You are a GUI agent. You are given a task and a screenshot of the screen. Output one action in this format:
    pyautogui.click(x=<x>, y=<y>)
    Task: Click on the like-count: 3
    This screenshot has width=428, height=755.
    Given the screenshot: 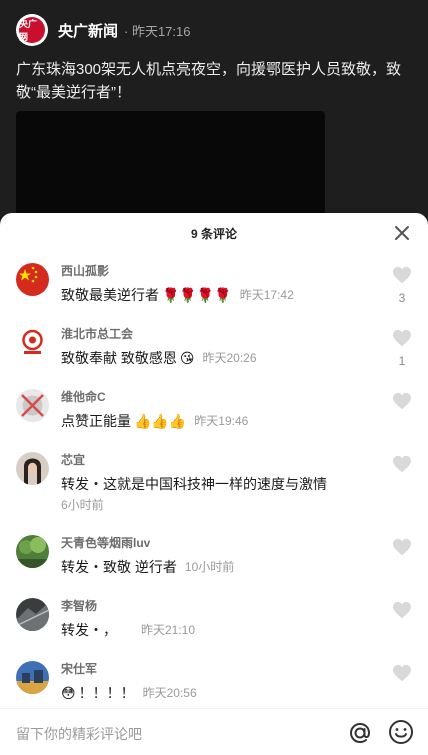 What is the action you would take?
    pyautogui.click(x=402, y=298)
    